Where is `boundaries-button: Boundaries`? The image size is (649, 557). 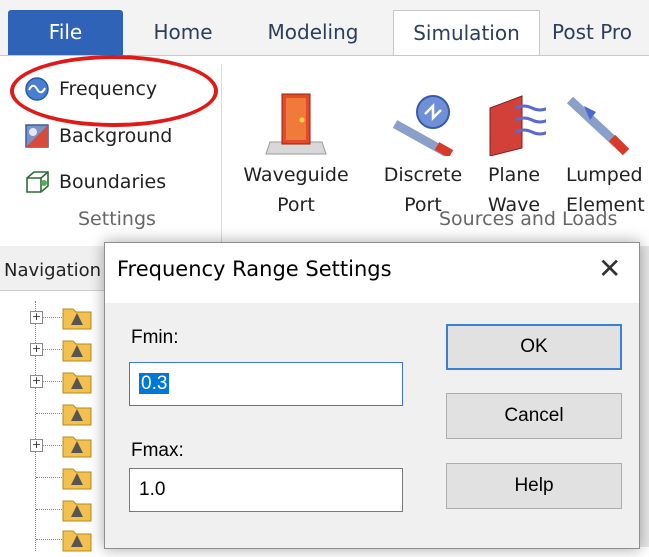
boundaries-button: Boundaries is located at coordinates (95, 182).